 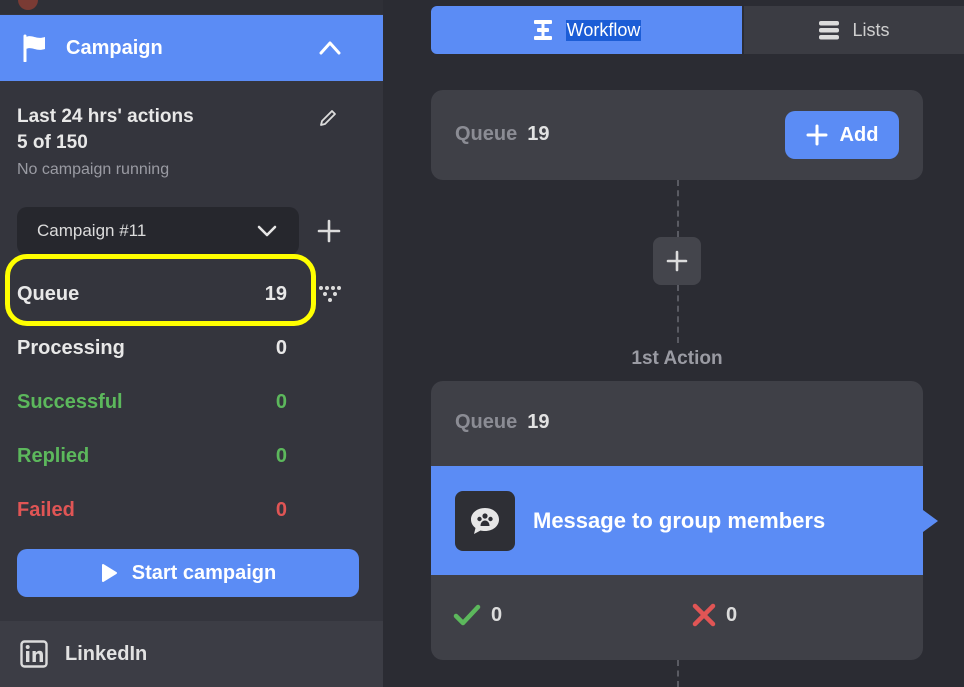 I want to click on queue-value: 19, so click(x=538, y=134).